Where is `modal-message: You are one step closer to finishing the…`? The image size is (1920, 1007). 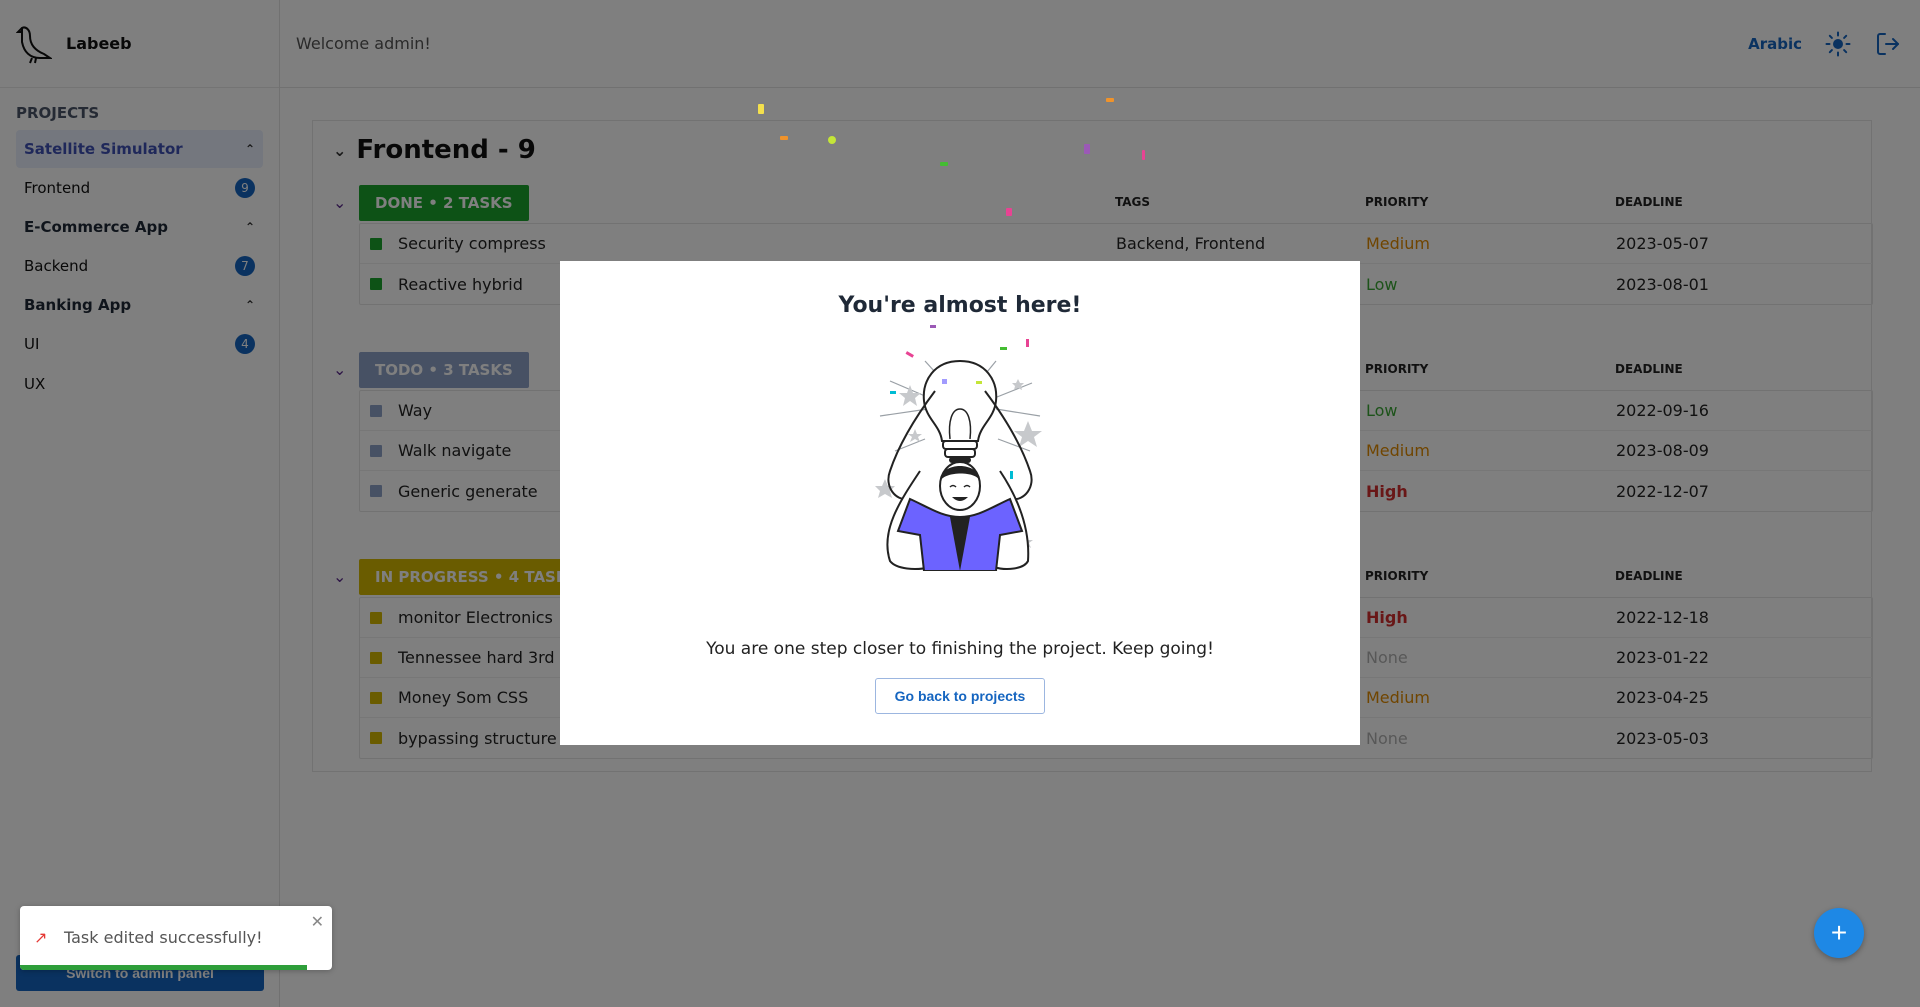
modal-message: You are one step closer to finishing the… is located at coordinates (960, 649).